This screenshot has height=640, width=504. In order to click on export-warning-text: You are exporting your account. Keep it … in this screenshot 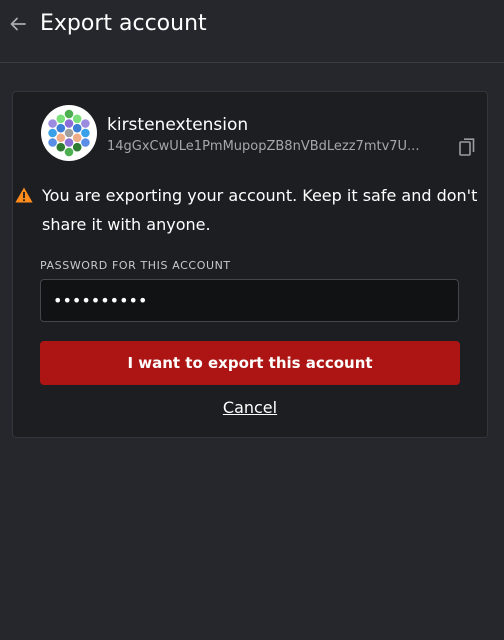, I will do `click(260, 210)`.